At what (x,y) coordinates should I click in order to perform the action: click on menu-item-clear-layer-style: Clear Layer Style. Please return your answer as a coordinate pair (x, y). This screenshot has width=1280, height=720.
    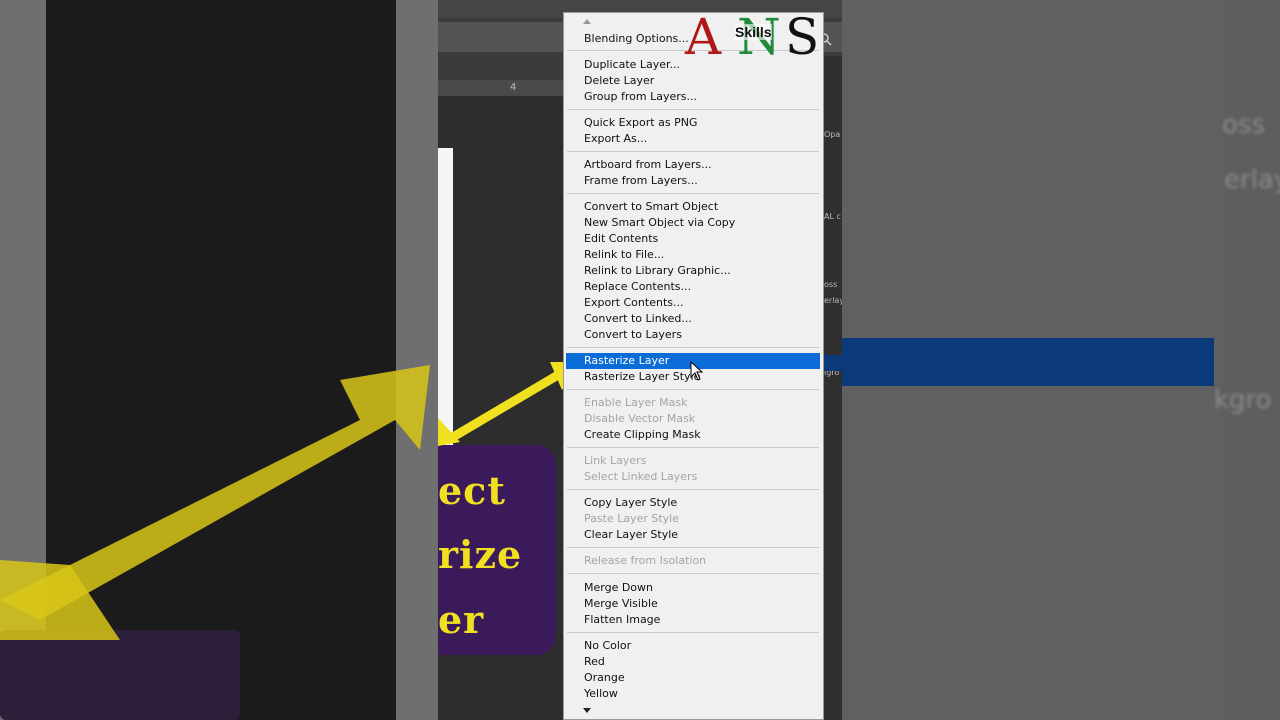
    Looking at the image, I should click on (693, 535).